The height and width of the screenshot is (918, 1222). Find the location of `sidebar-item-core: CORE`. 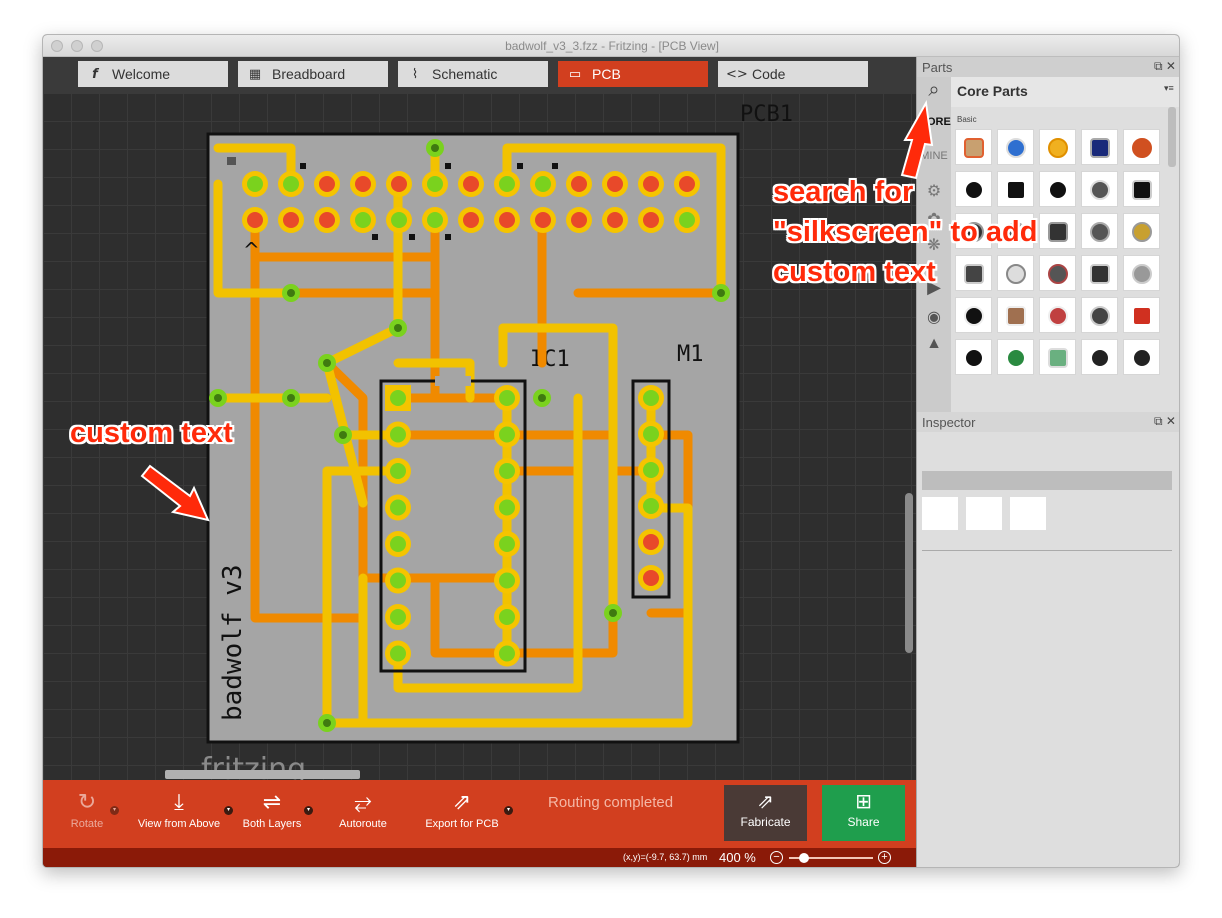

sidebar-item-core: CORE is located at coordinates (935, 122).